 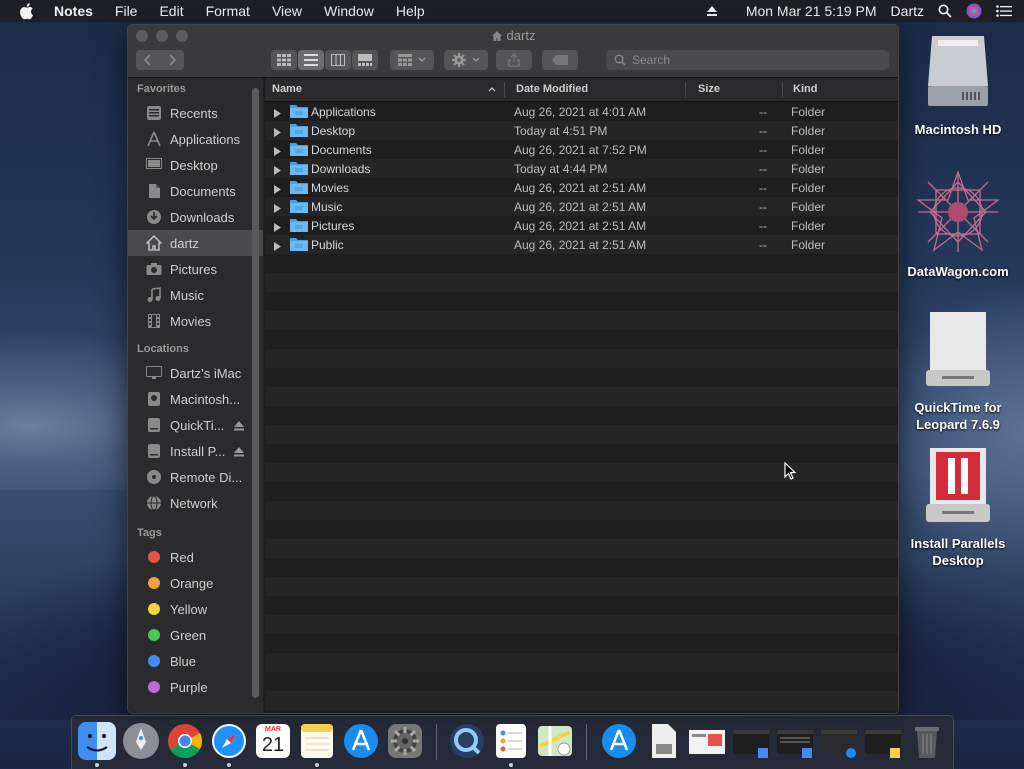 I want to click on desktop-icon-datawagon: DataWagon.com, so click(x=958, y=225).